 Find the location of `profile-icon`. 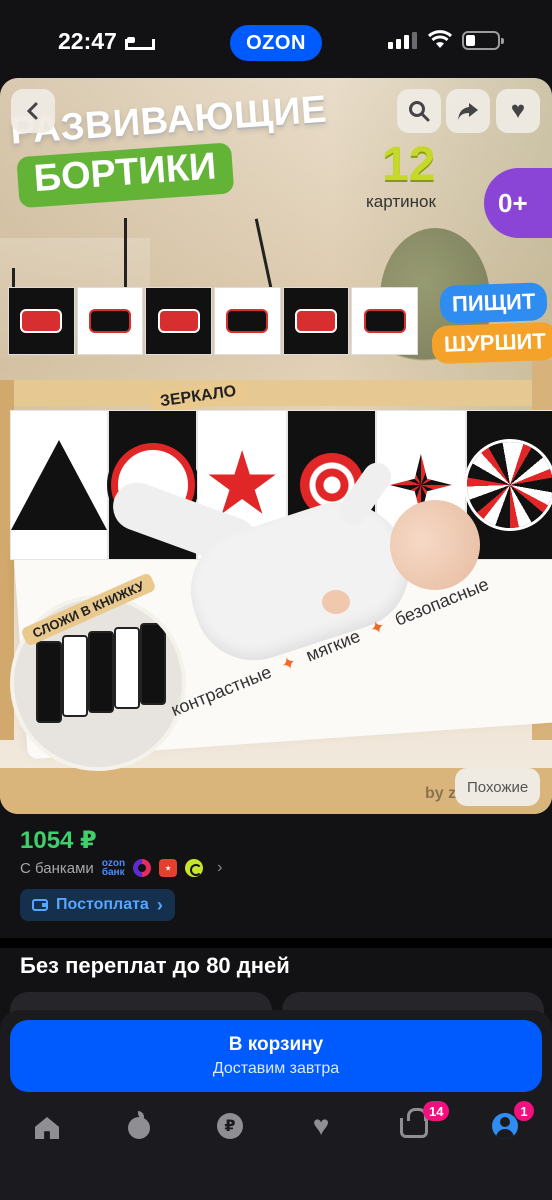

profile-icon is located at coordinates (505, 1126).